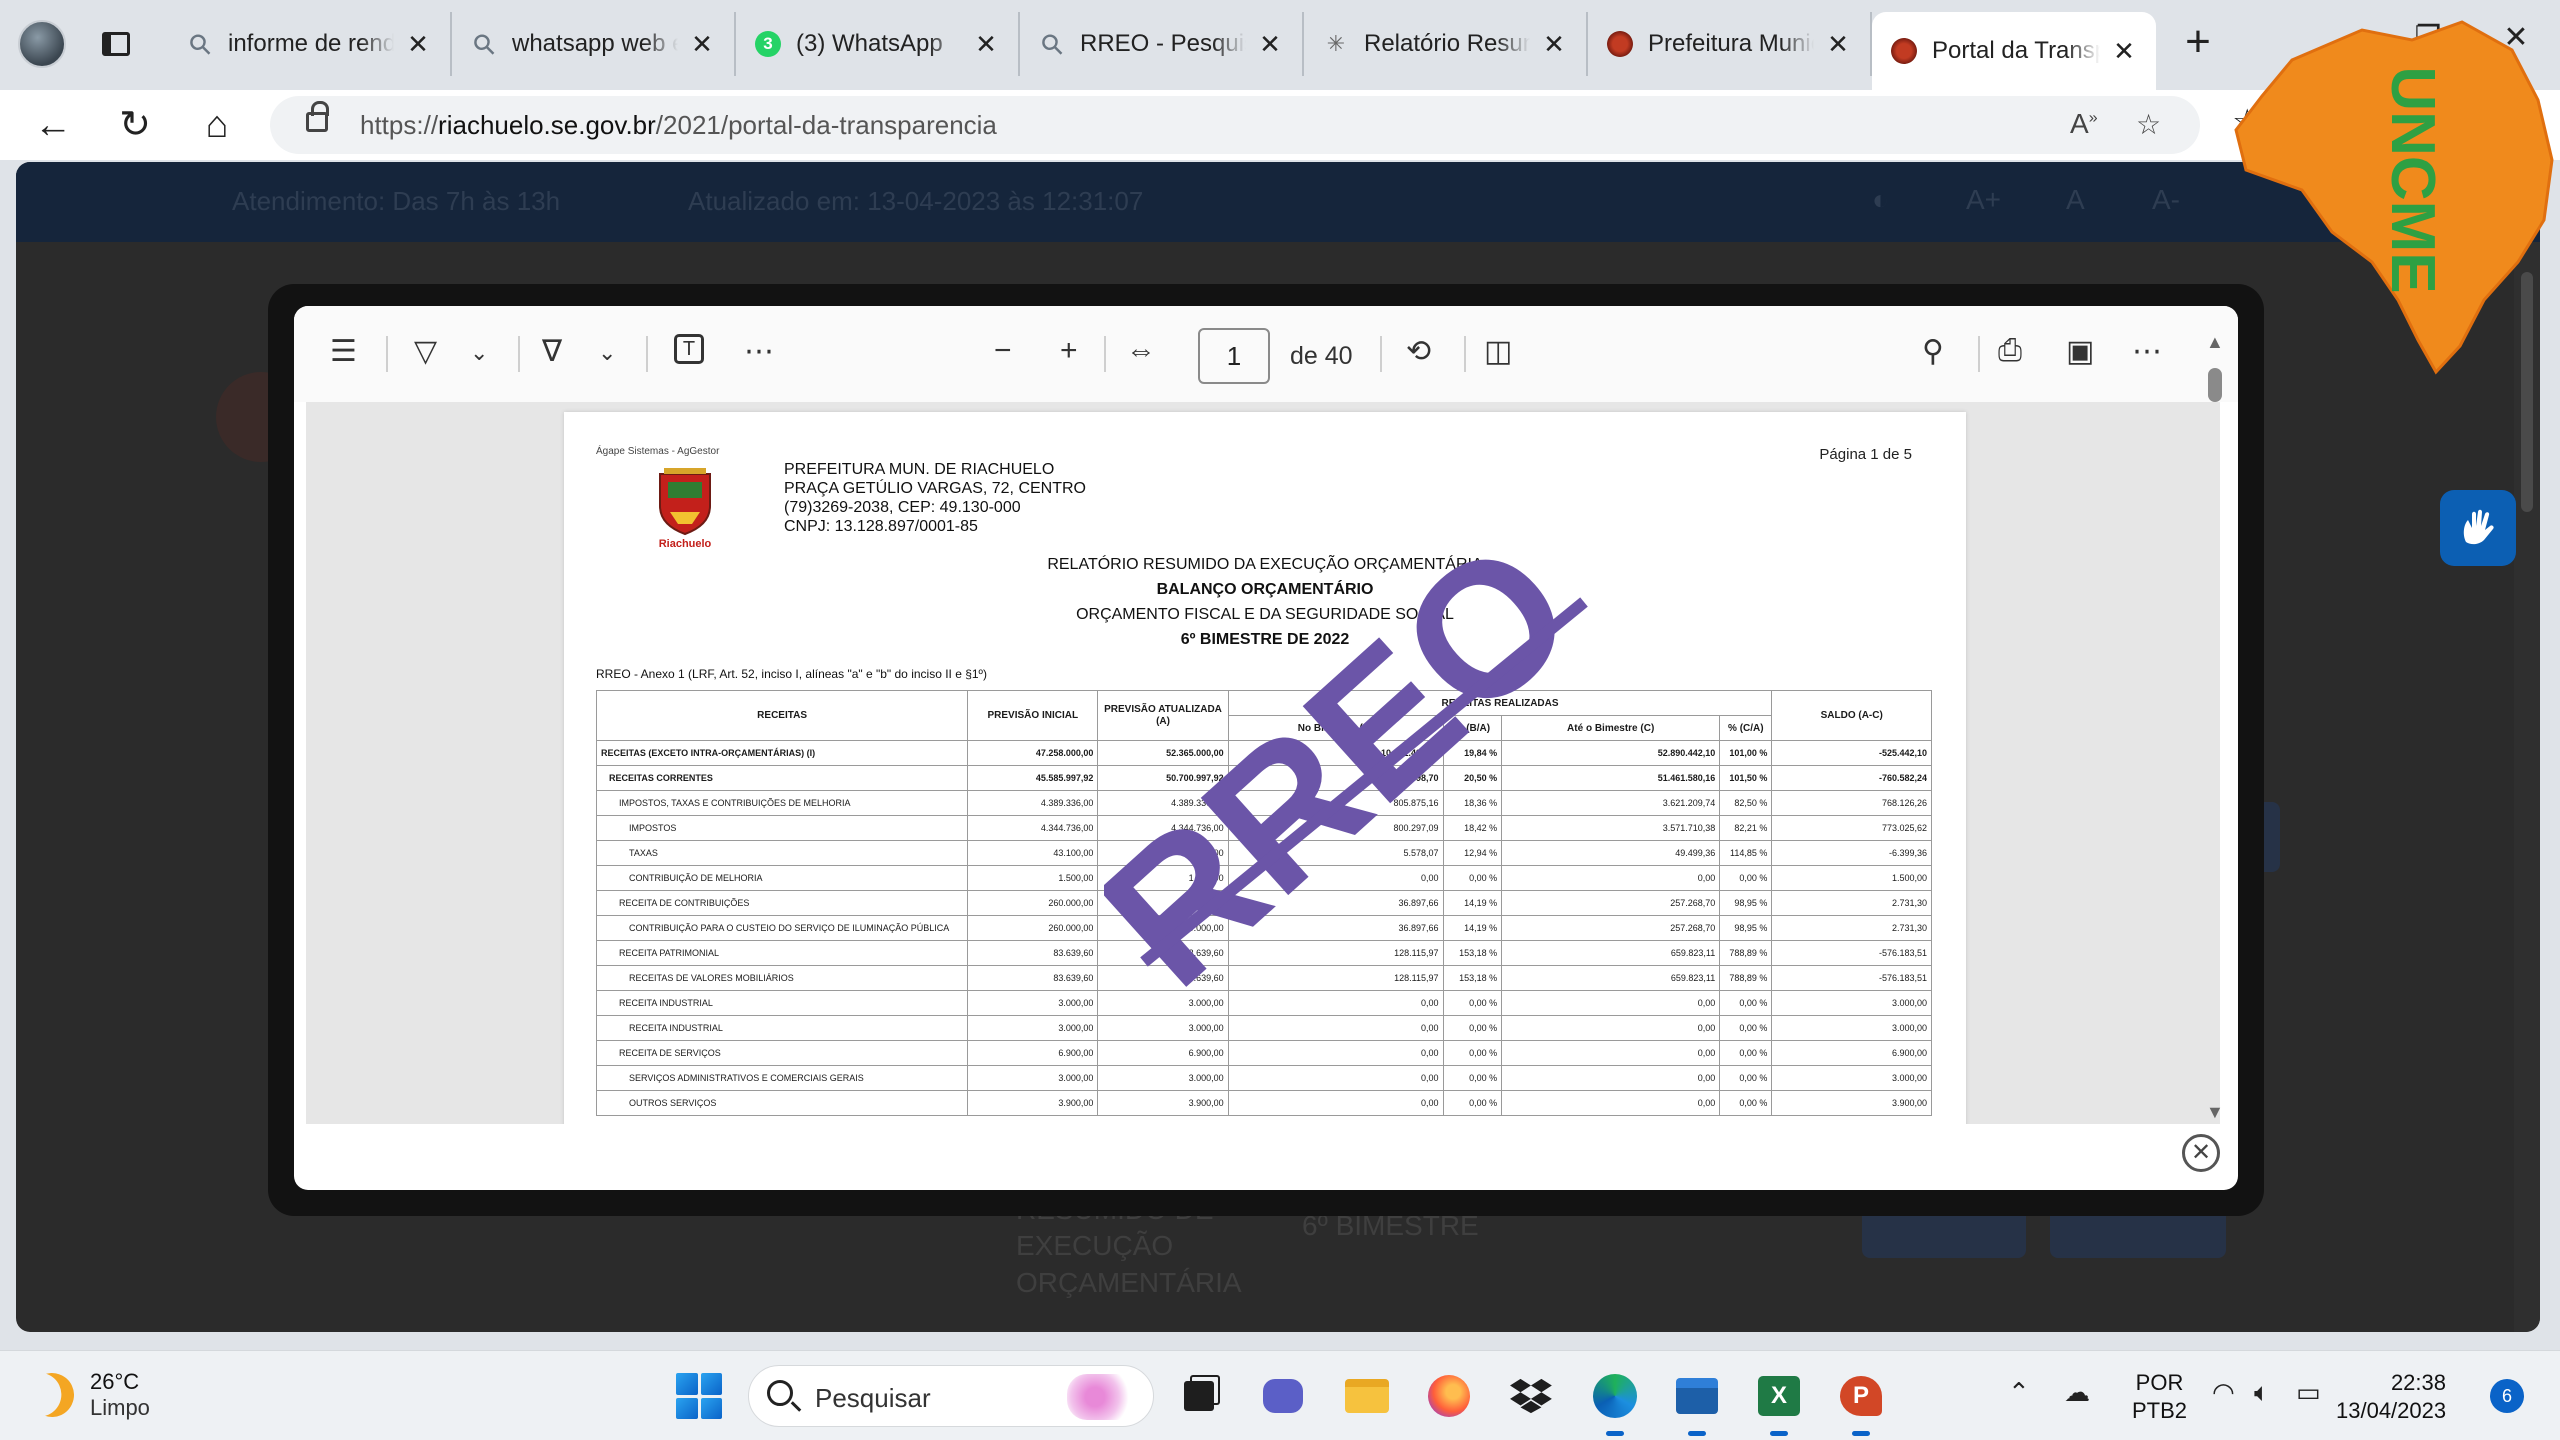 The height and width of the screenshot is (1440, 2560). What do you see at coordinates (2507, 1396) in the screenshot?
I see `notification-badge: 6` at bounding box center [2507, 1396].